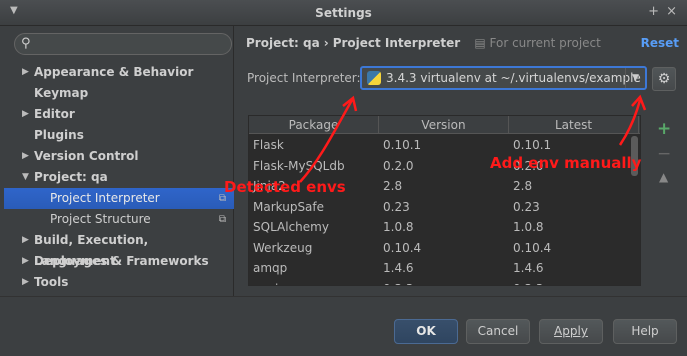 The image size is (687, 356). I want to click on annotation-arrow-add-env, so click(630, 122).